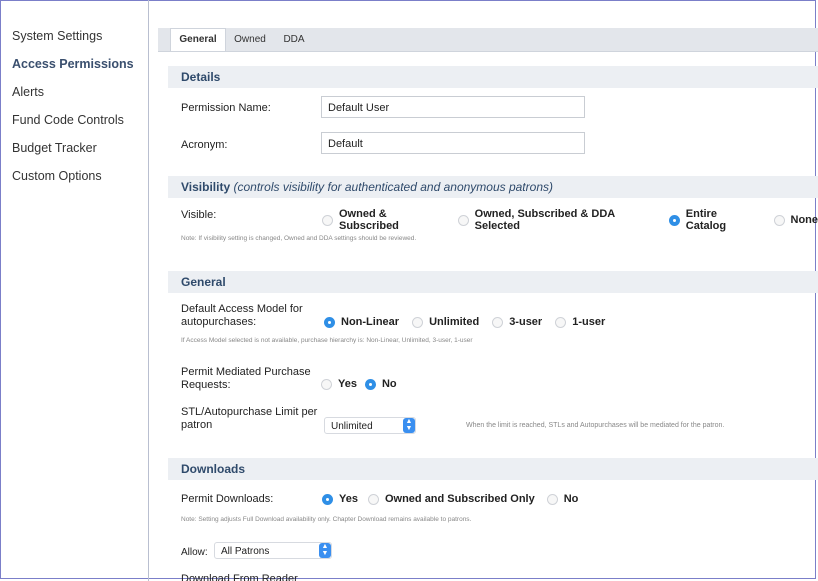  I want to click on visibility-option-owned-subscribed: Owned & Subscribed, so click(384, 220).